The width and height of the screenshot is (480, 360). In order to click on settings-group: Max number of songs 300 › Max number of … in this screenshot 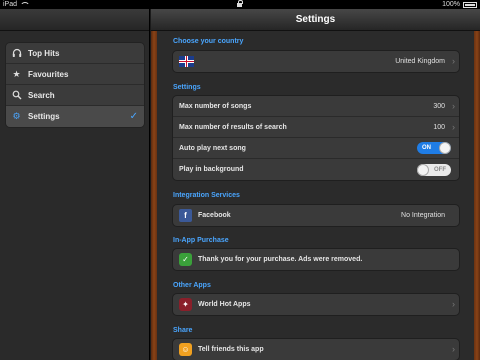, I will do `click(316, 138)`.